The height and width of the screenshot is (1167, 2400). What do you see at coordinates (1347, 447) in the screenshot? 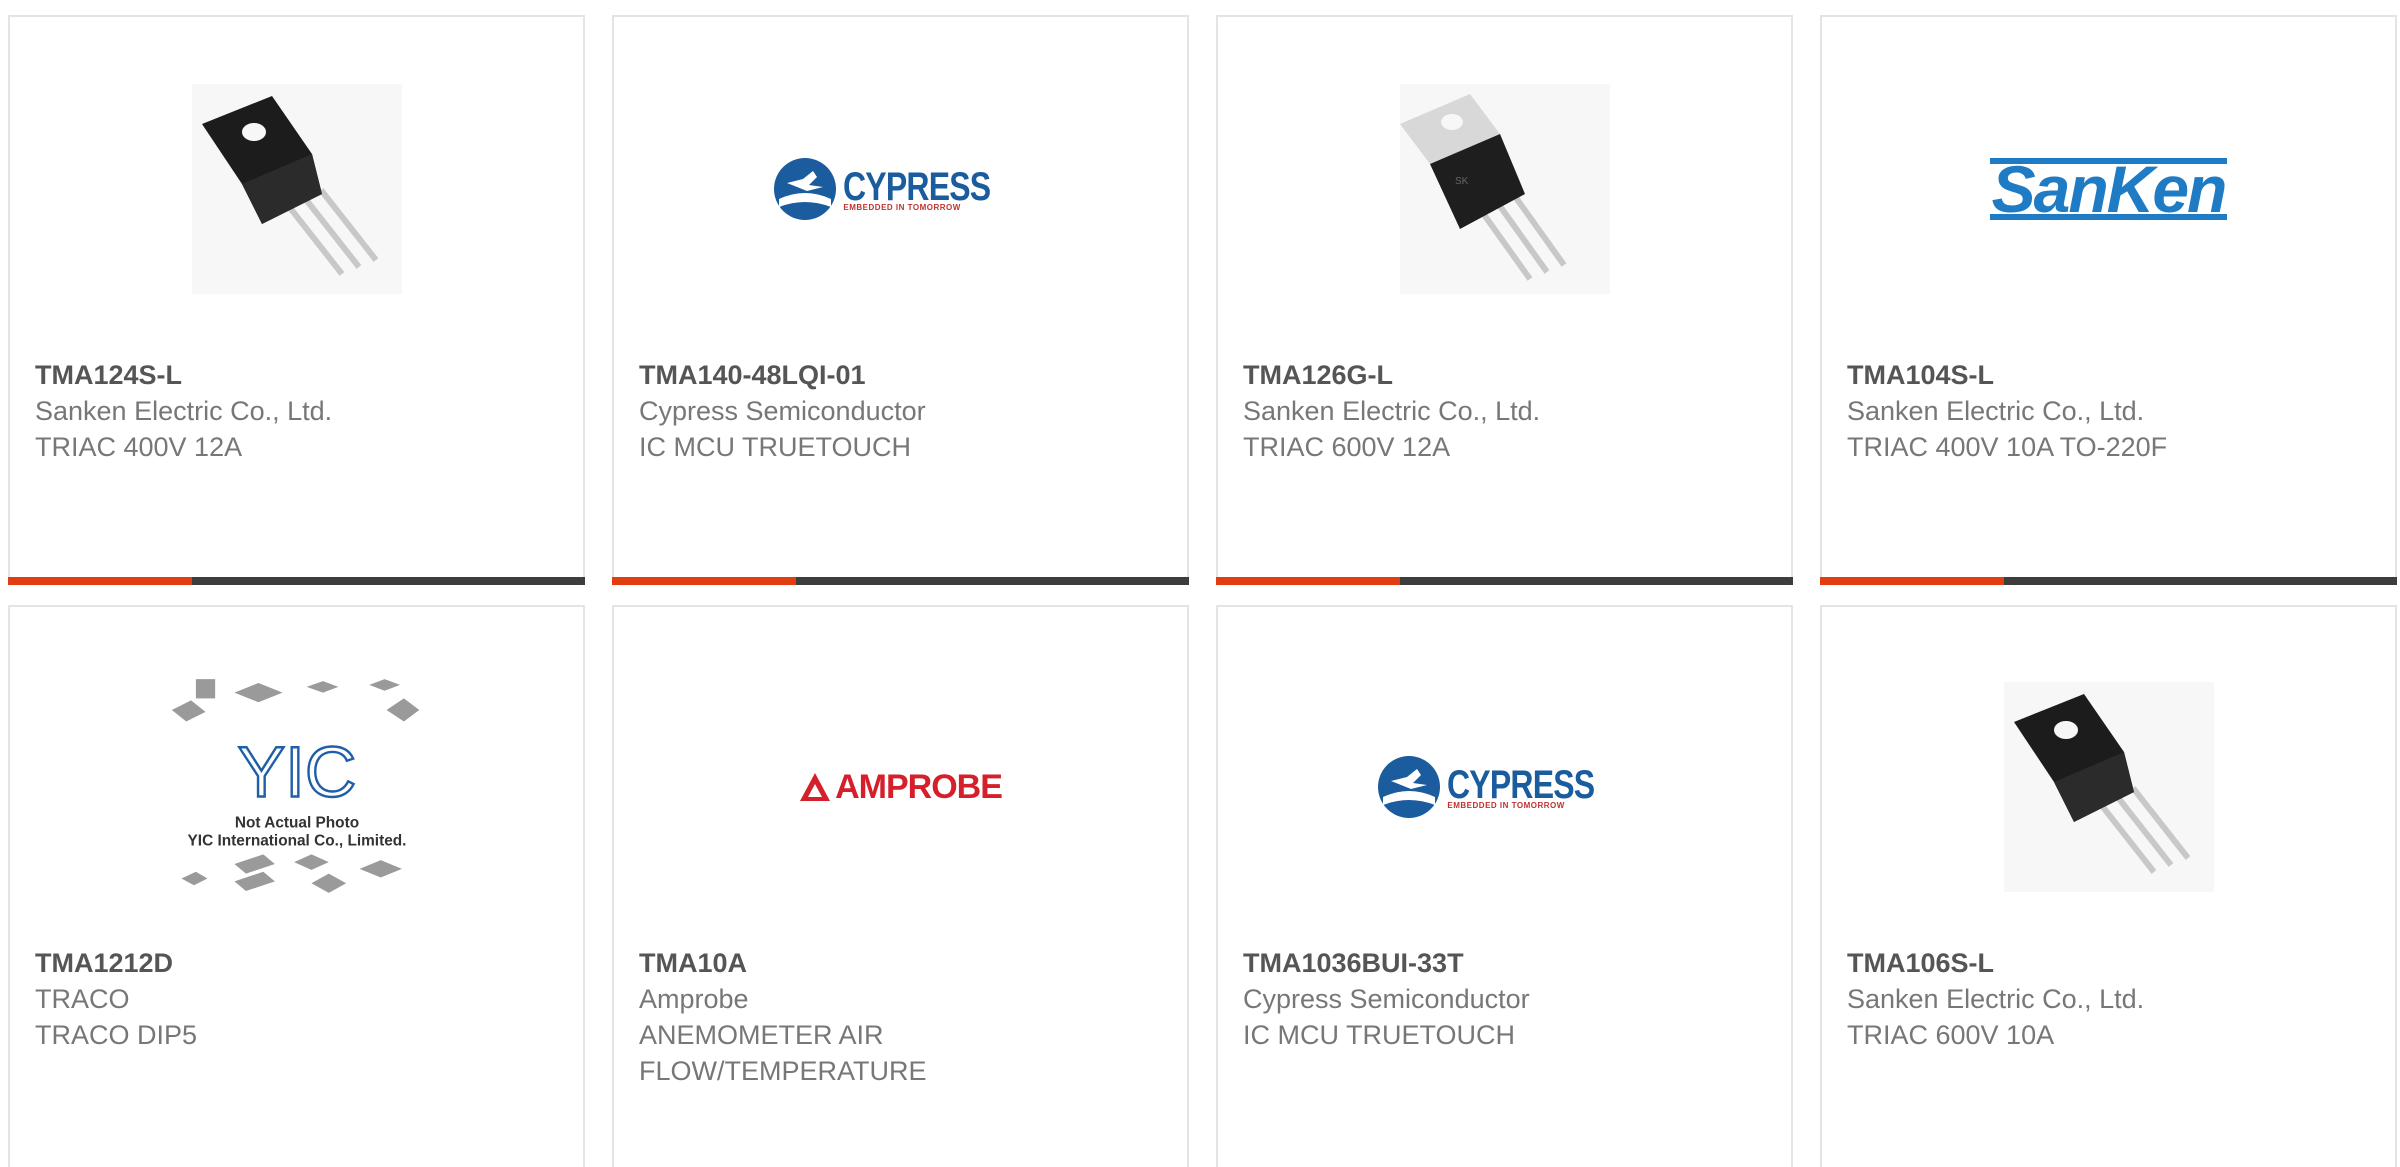
I see `description: TRIAC 600V 12A` at bounding box center [1347, 447].